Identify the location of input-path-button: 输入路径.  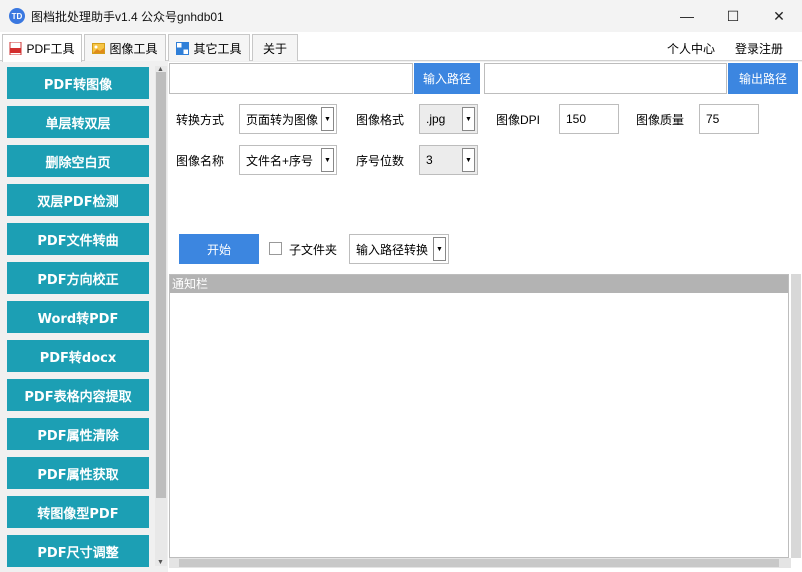
(447, 78).